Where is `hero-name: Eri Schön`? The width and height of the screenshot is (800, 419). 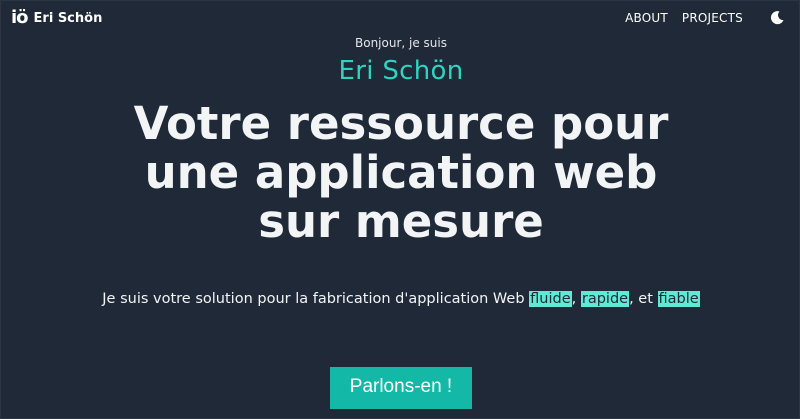
hero-name: Eri Schön is located at coordinates (401, 71).